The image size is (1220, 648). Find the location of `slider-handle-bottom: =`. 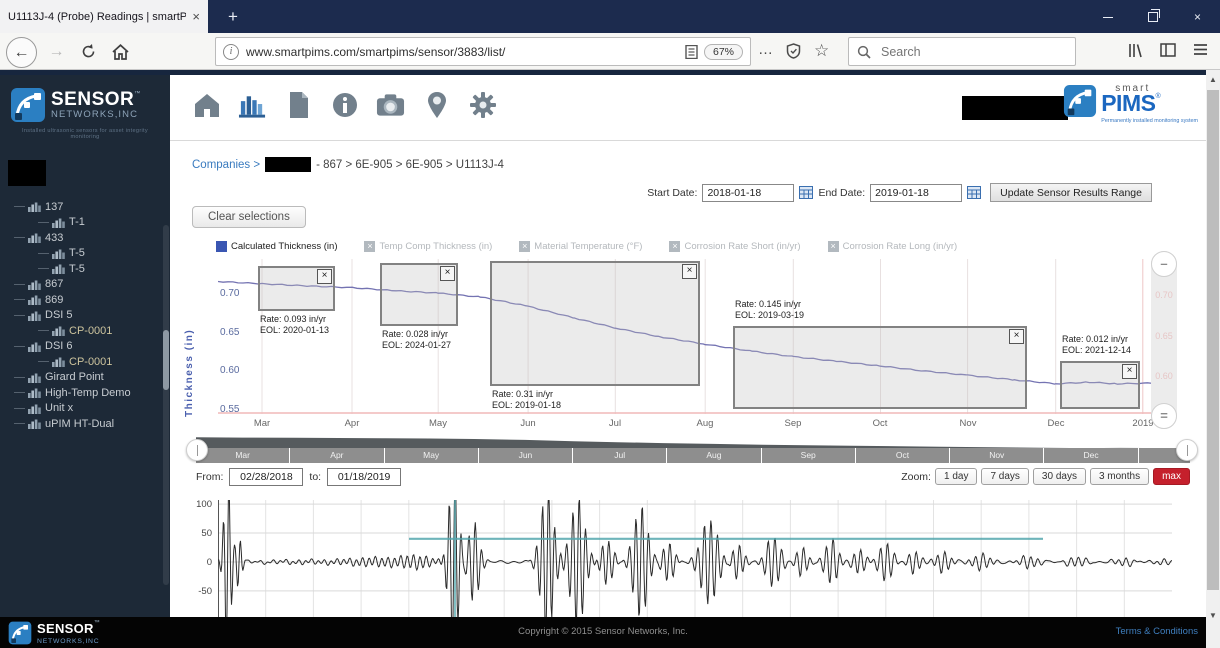

slider-handle-bottom: = is located at coordinates (1164, 416).